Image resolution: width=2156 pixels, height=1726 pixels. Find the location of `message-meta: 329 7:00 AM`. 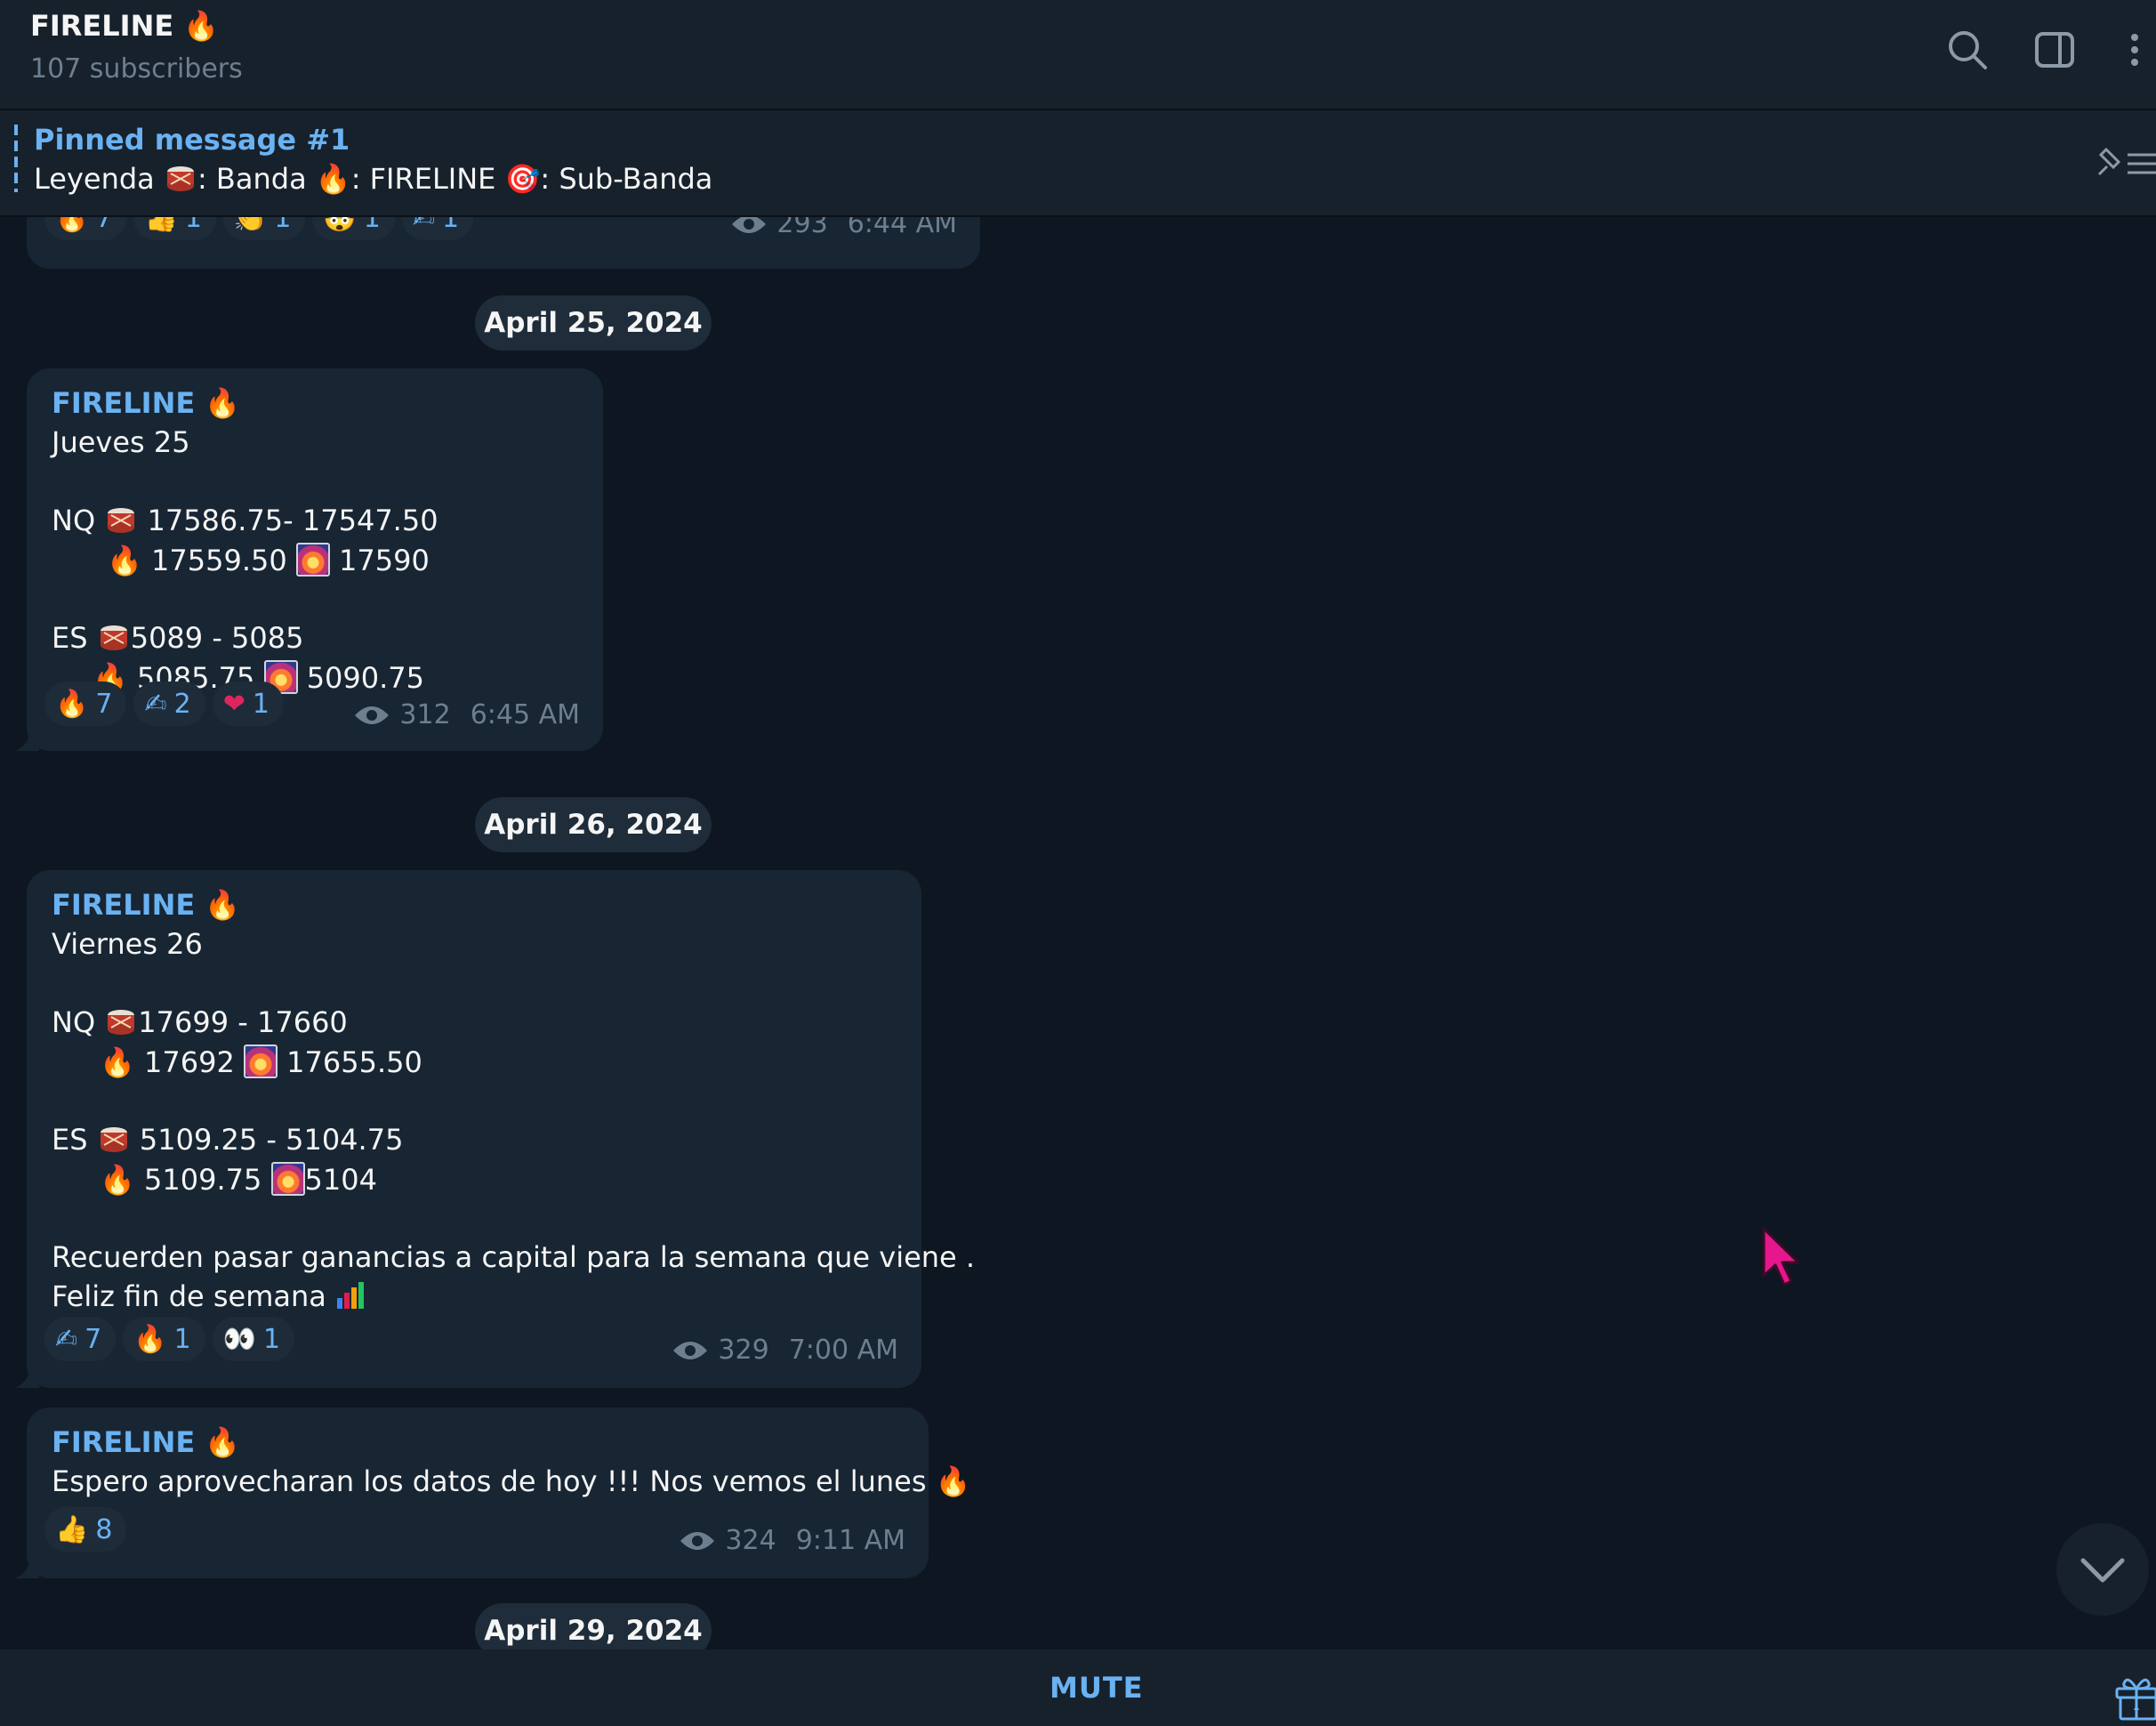

message-meta: 329 7:00 AM is located at coordinates (785, 1350).